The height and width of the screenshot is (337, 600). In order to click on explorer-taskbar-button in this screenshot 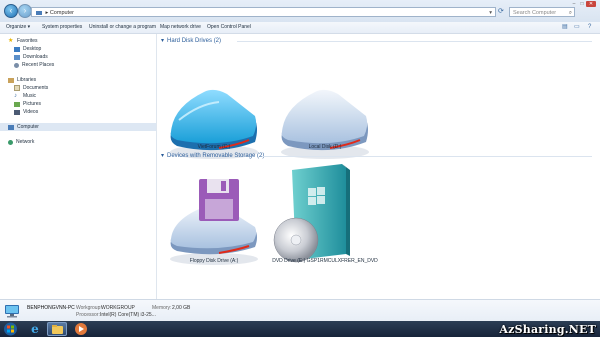, I will do `click(57, 329)`.